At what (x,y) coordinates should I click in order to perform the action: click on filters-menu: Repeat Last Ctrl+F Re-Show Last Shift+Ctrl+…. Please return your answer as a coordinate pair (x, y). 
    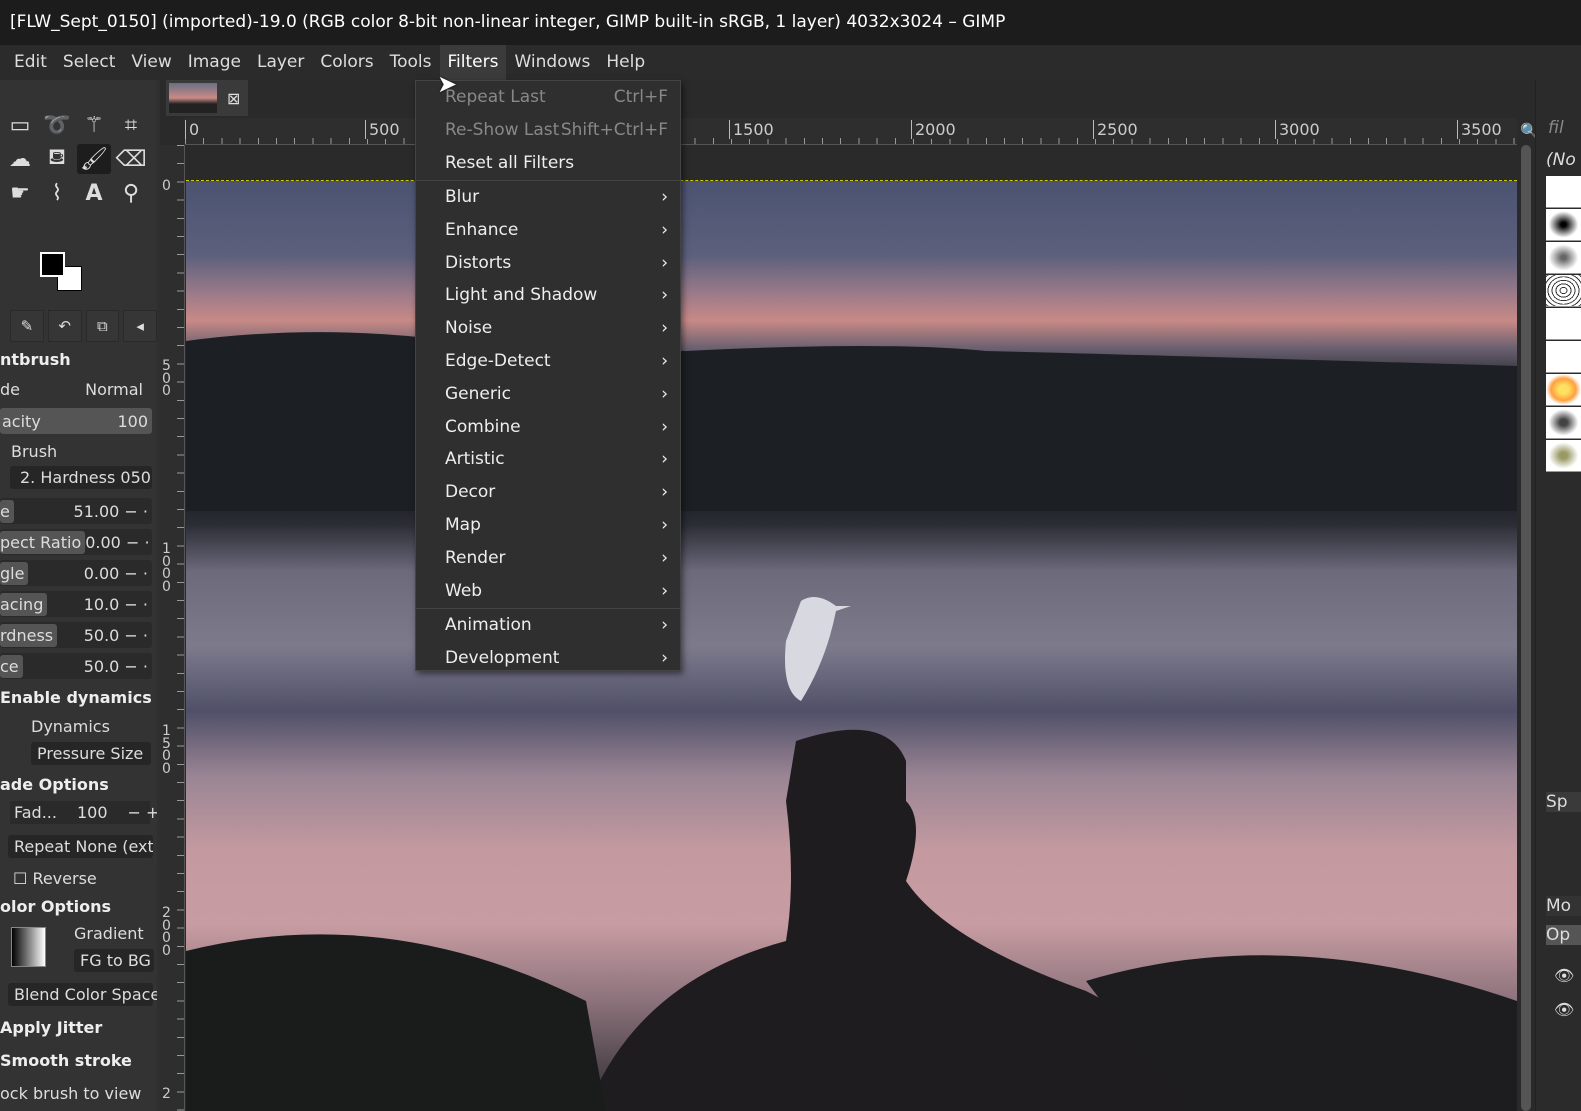
    Looking at the image, I should click on (548, 375).